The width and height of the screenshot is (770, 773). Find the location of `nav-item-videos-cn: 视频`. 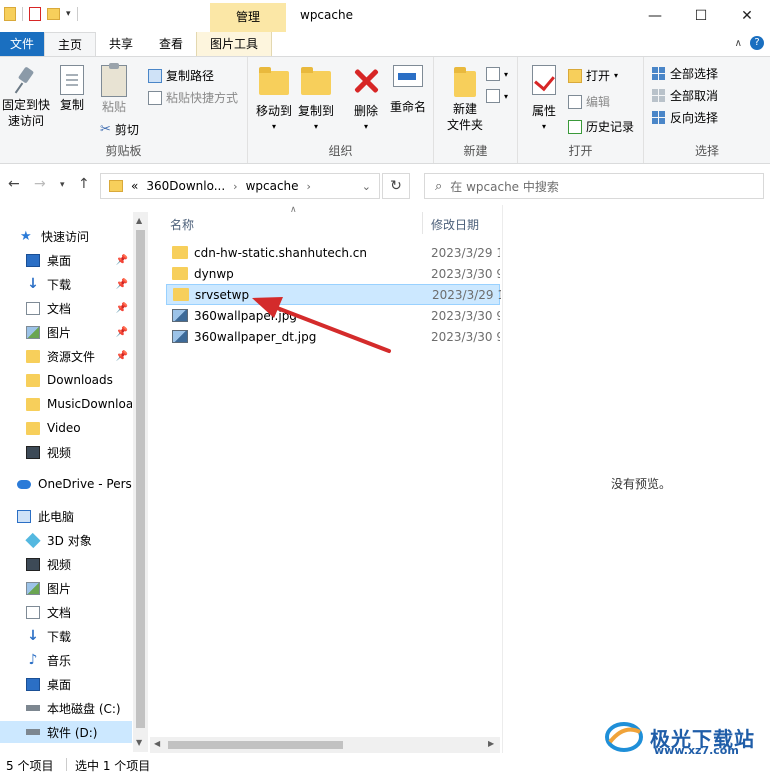

nav-item-videos-cn: 视频 is located at coordinates (66, 452).